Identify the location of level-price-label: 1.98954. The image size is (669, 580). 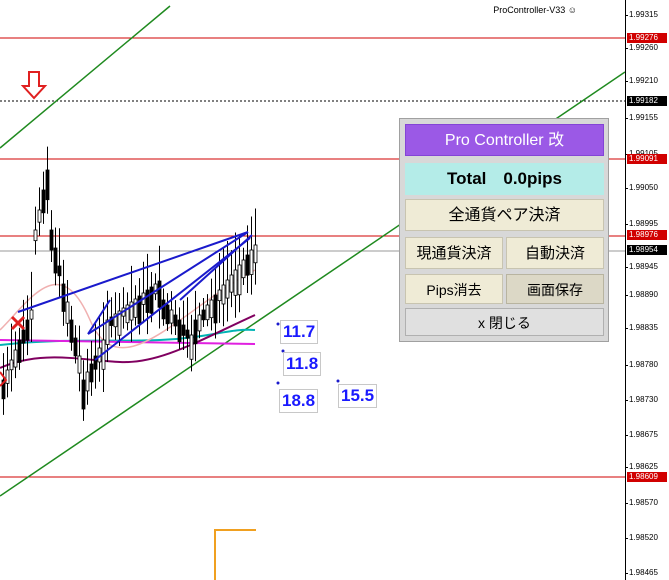
(647, 250).